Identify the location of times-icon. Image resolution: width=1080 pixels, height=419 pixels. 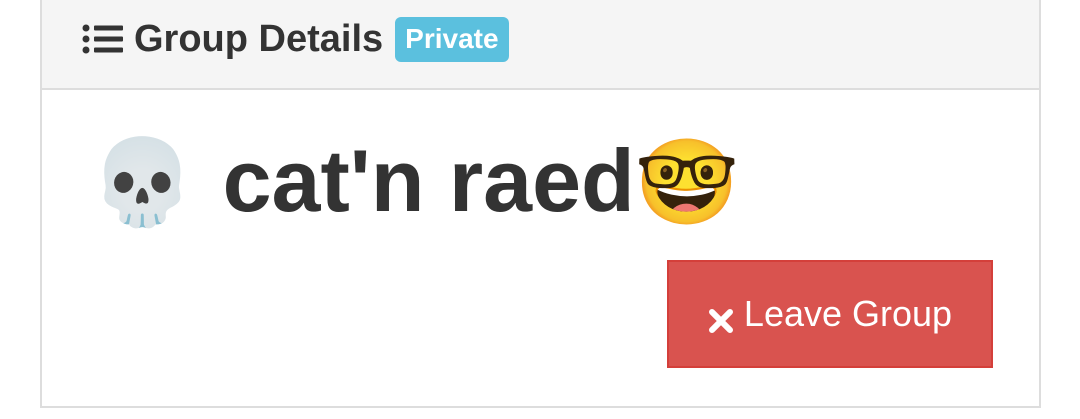
(721, 317).